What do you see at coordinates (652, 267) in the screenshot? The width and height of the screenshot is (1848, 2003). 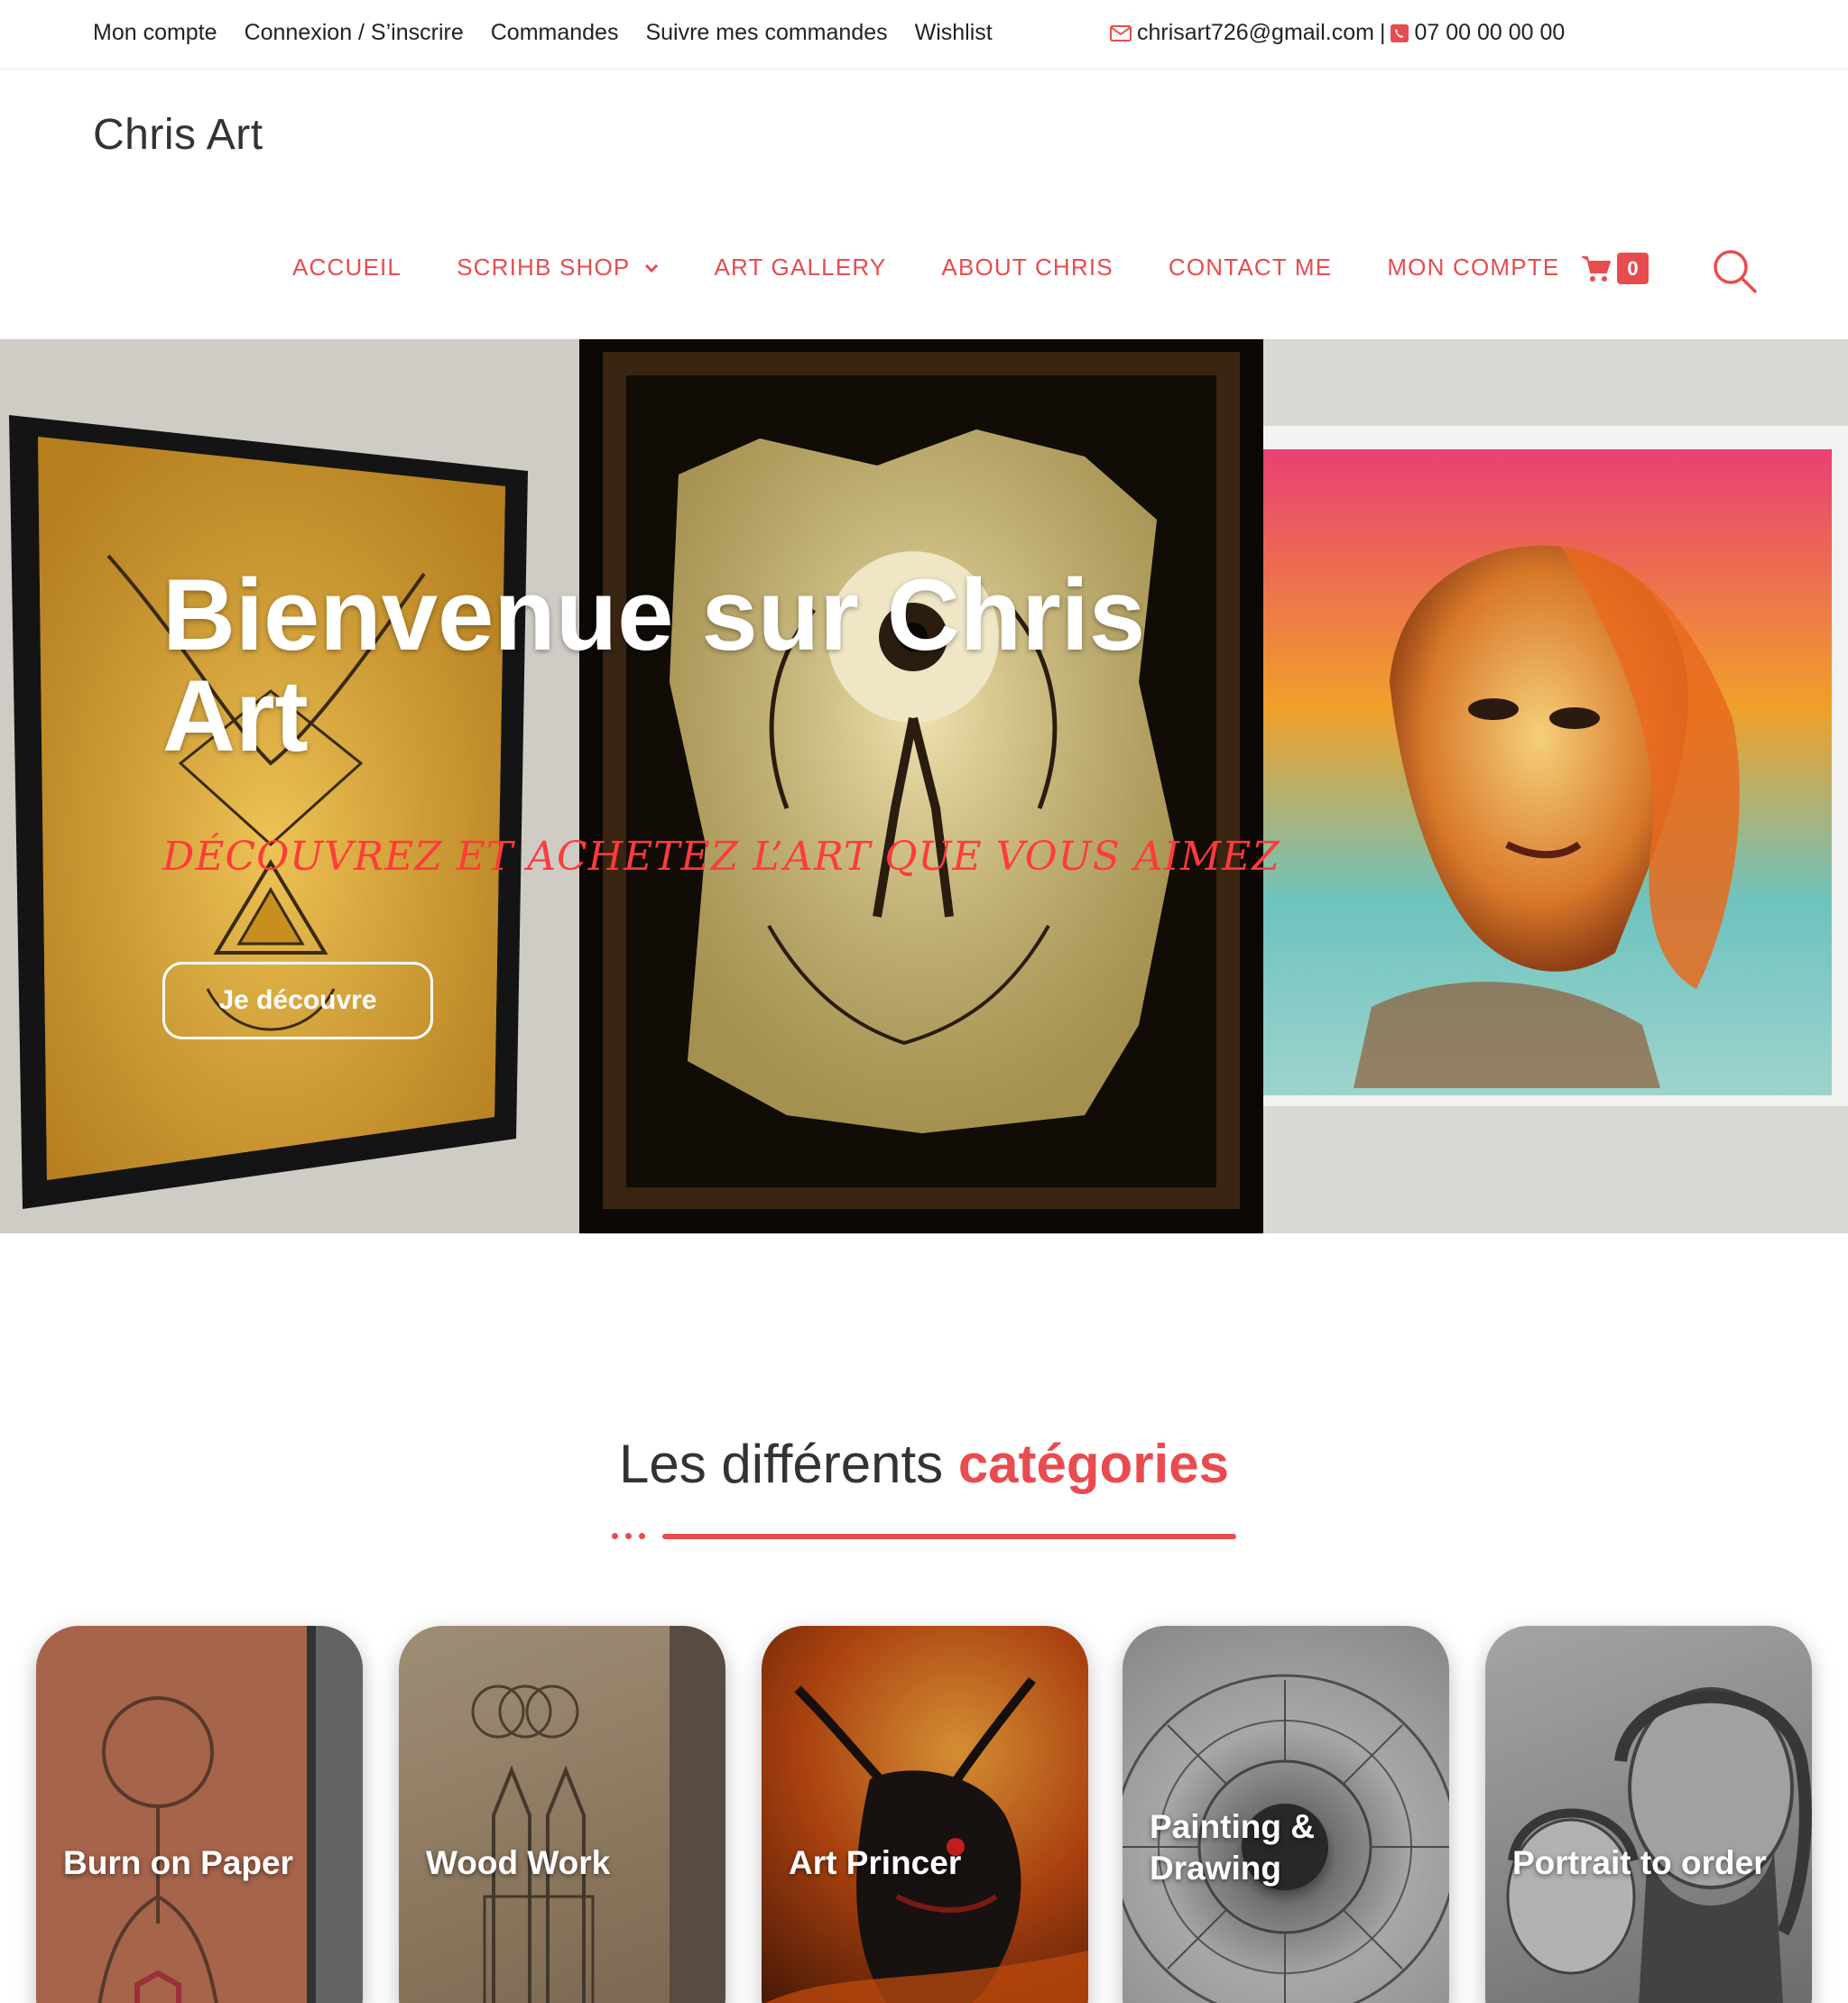 I see `chevron-down-icon` at bounding box center [652, 267].